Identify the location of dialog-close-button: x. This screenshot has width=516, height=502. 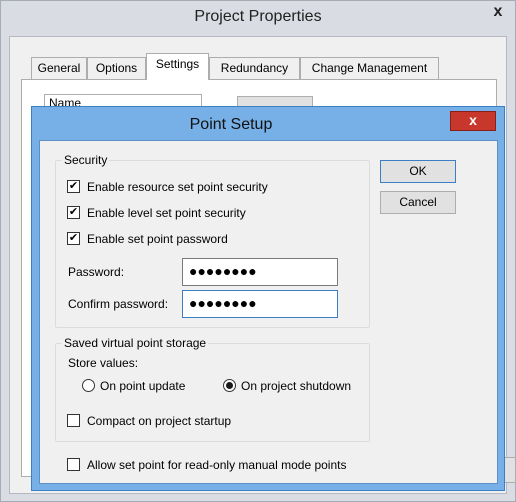
(473, 121).